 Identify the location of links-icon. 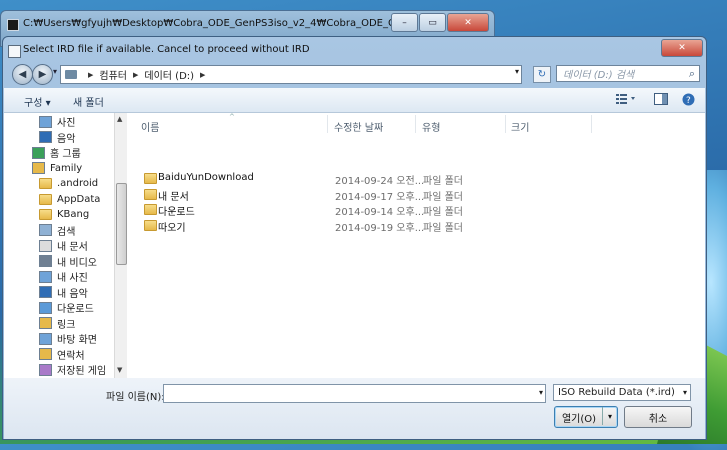
(45, 323).